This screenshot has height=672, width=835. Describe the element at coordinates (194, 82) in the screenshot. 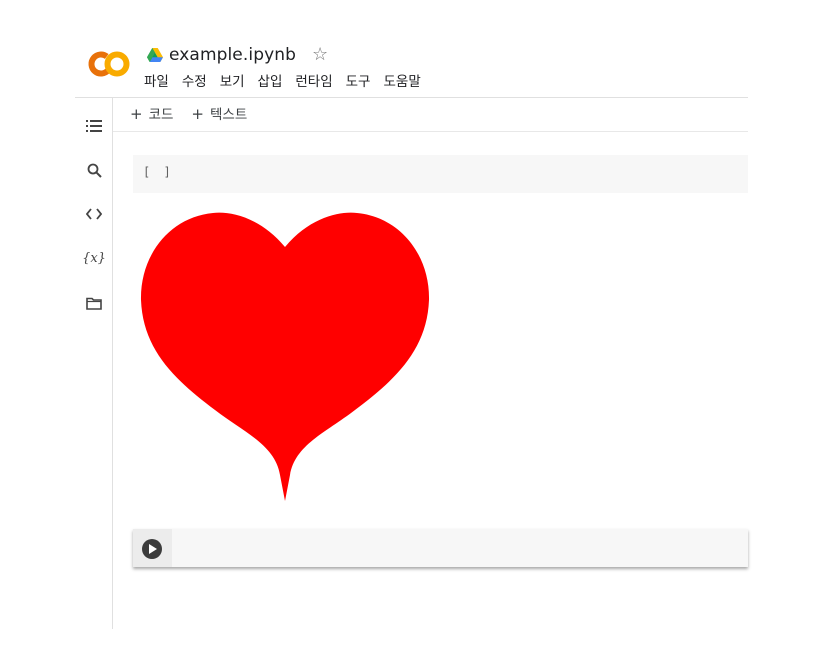

I see `menu-edit: 수정` at that location.